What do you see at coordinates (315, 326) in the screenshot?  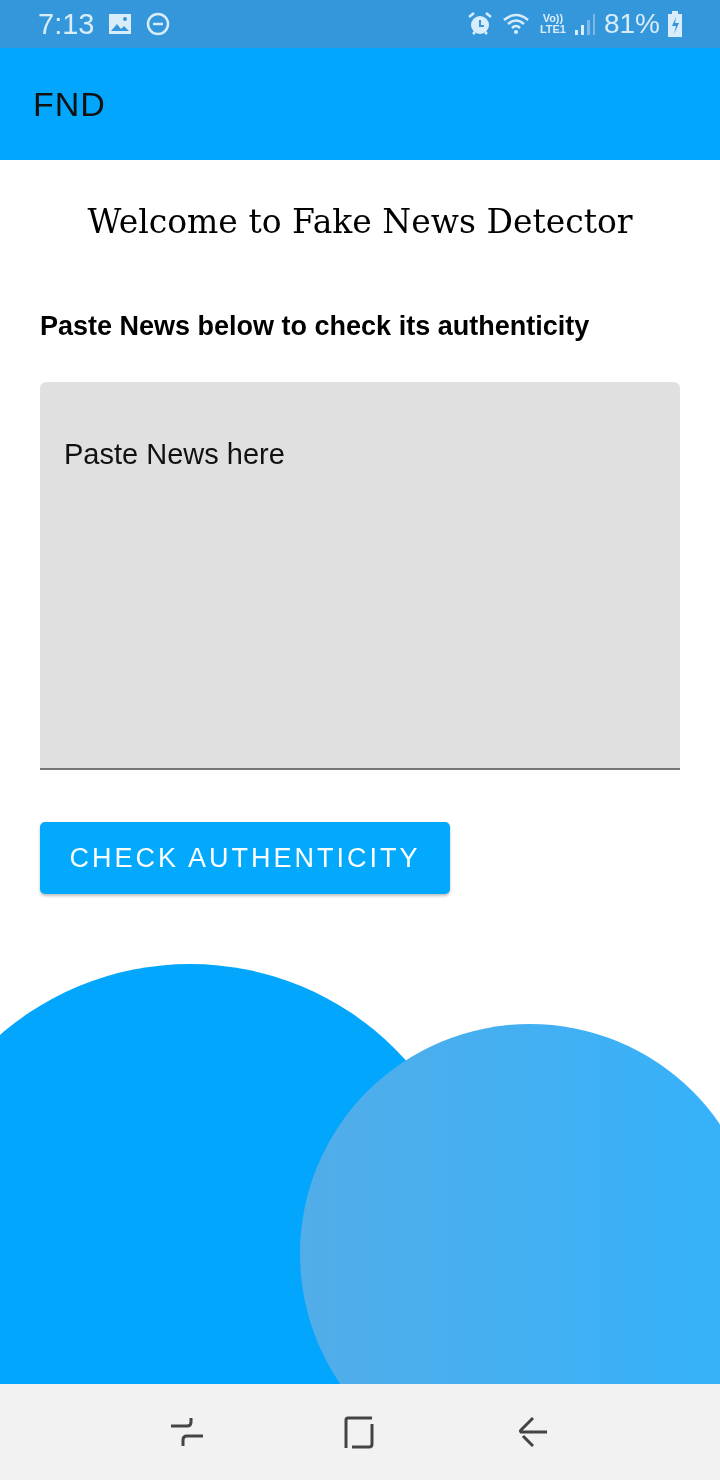 I see `instruction-text: Paste News below to check its authenticity` at bounding box center [315, 326].